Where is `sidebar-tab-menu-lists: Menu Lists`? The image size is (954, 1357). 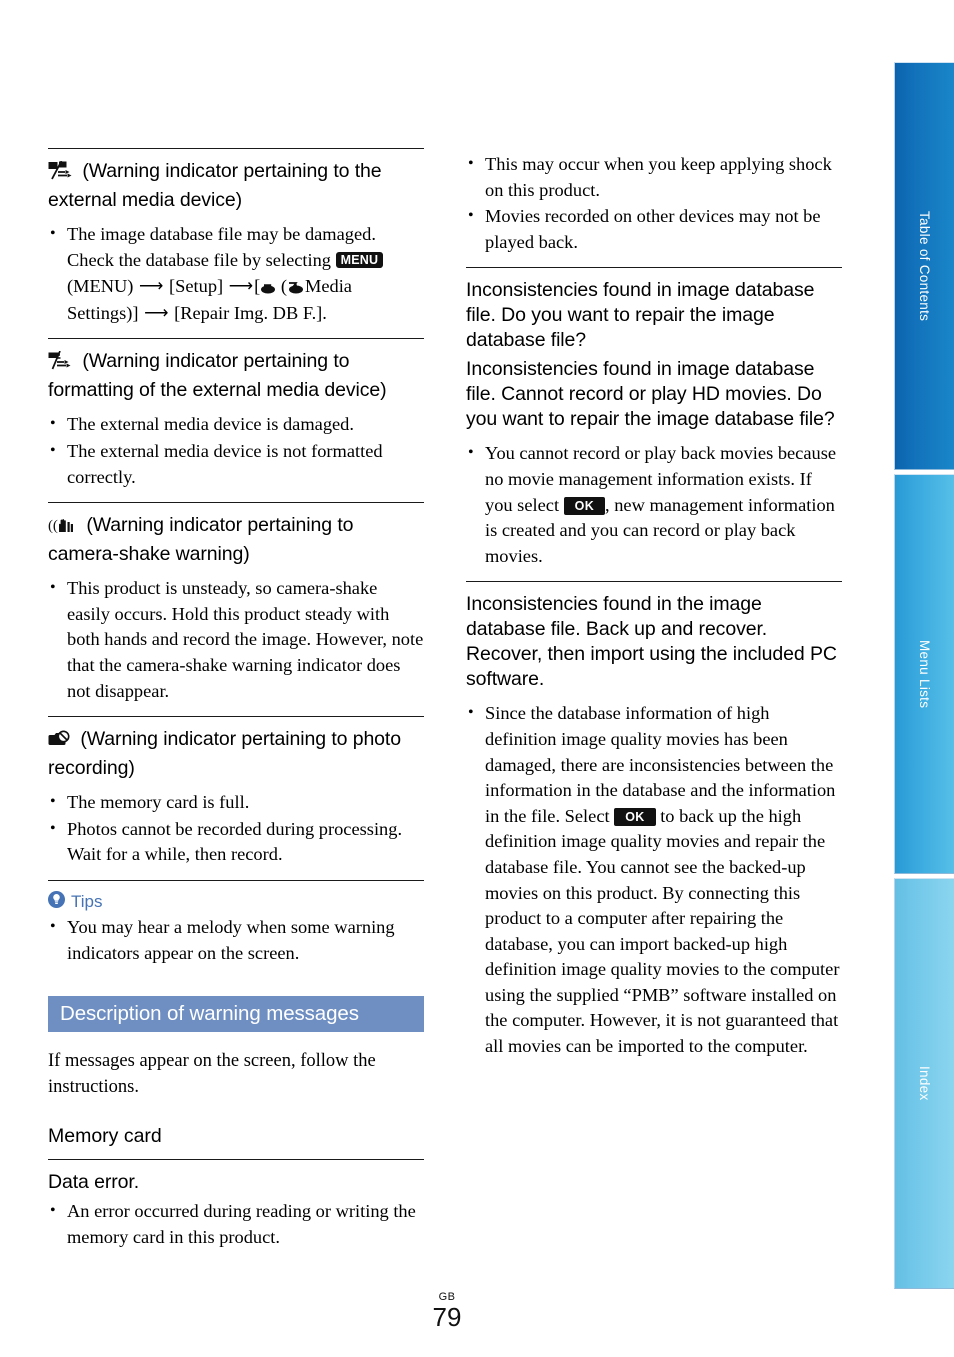 sidebar-tab-menu-lists: Menu Lists is located at coordinates (924, 674).